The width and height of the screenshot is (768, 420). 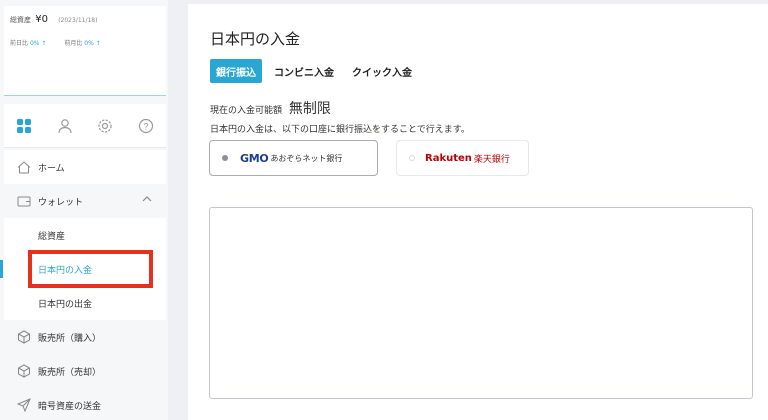 What do you see at coordinates (61, 202) in the screenshot?
I see `sidebar-item-label: ウォレット` at bounding box center [61, 202].